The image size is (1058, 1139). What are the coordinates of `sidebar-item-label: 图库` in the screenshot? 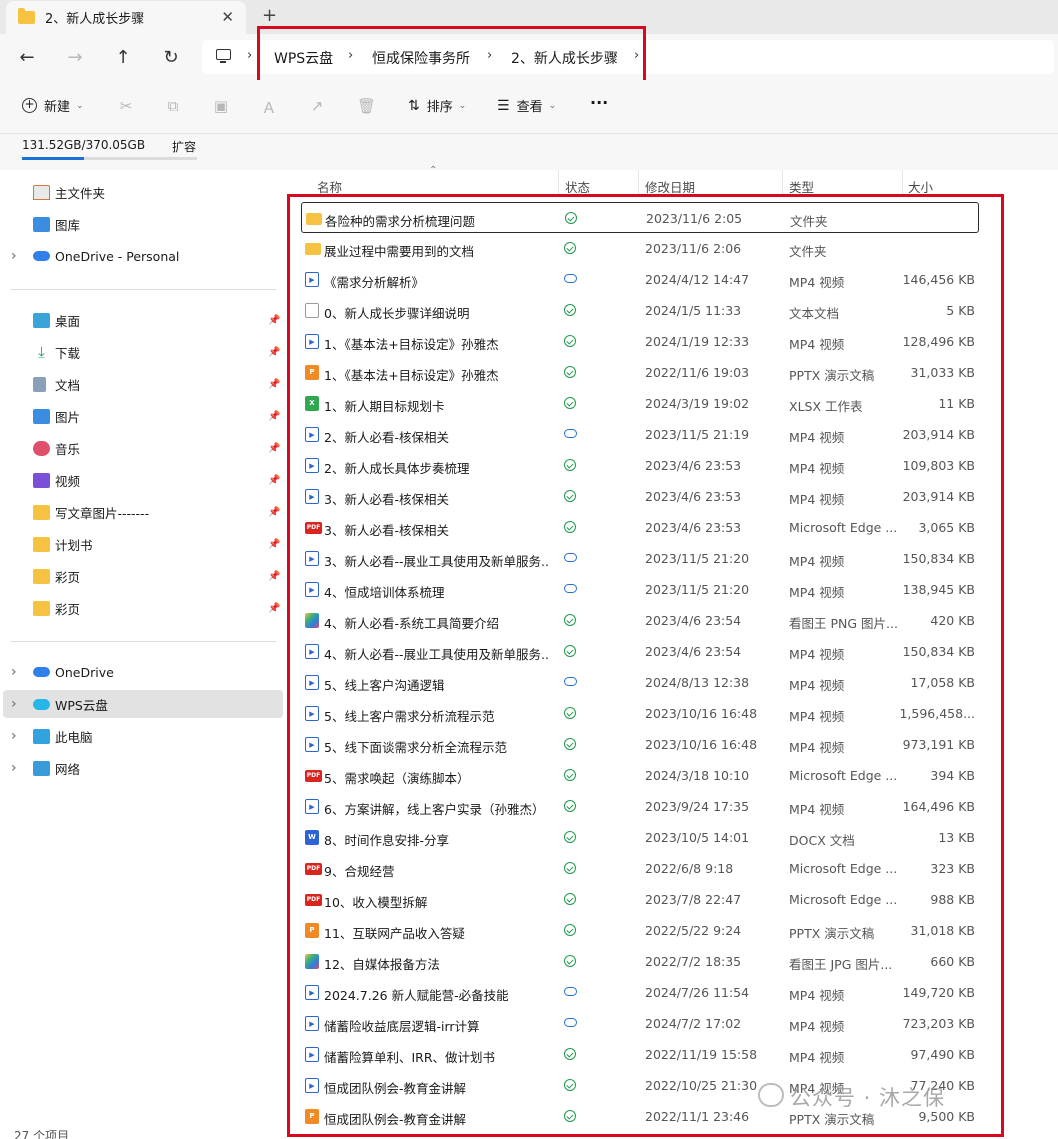 It's located at (68, 225).